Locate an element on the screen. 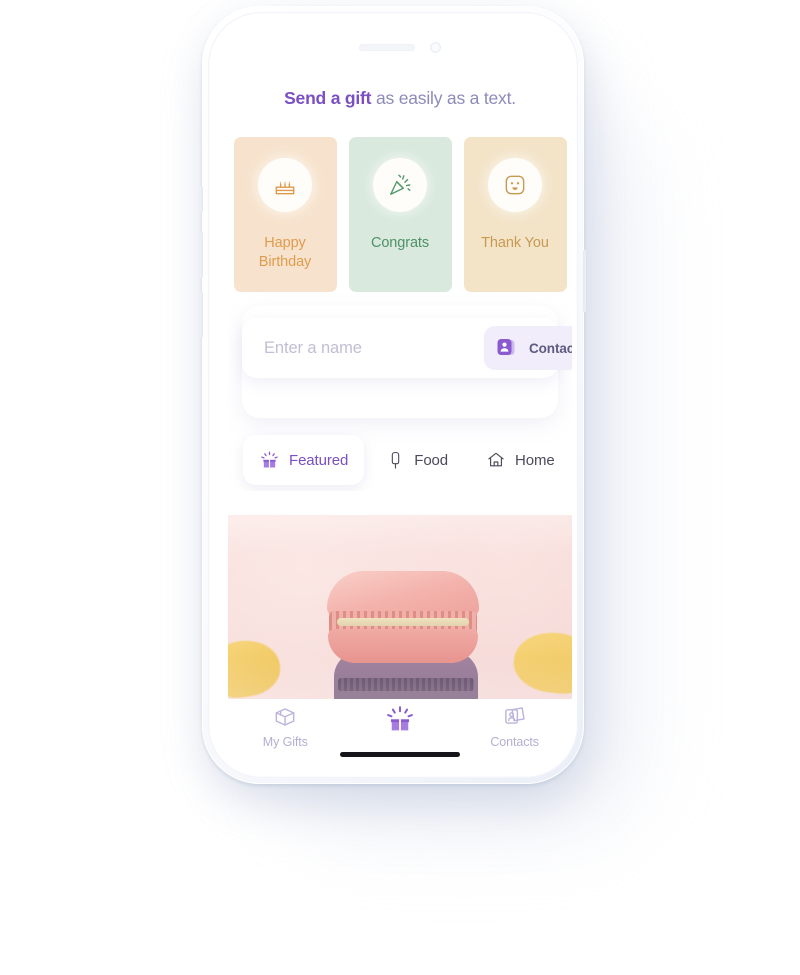 This screenshot has width=800, height=975. tab-label: Food is located at coordinates (431, 460).